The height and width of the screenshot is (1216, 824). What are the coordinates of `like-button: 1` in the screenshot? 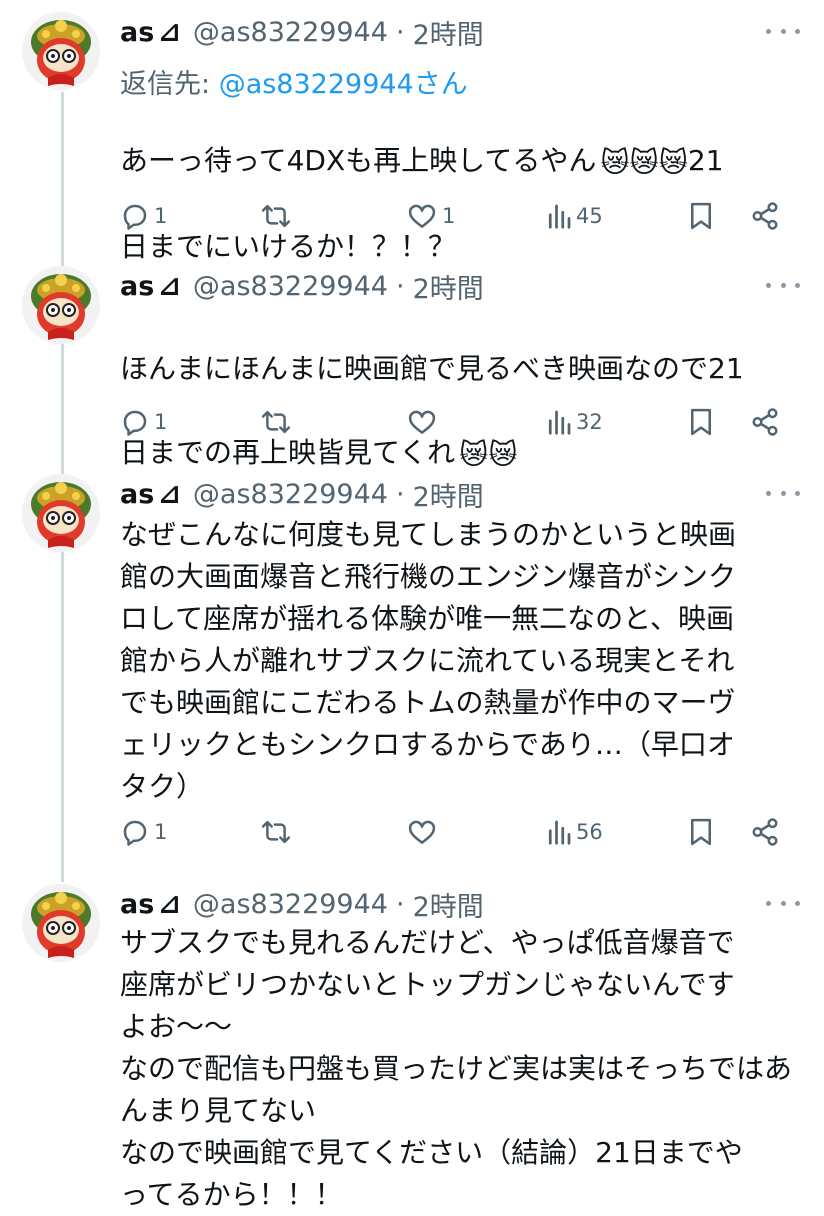 It's located at (430, 216).